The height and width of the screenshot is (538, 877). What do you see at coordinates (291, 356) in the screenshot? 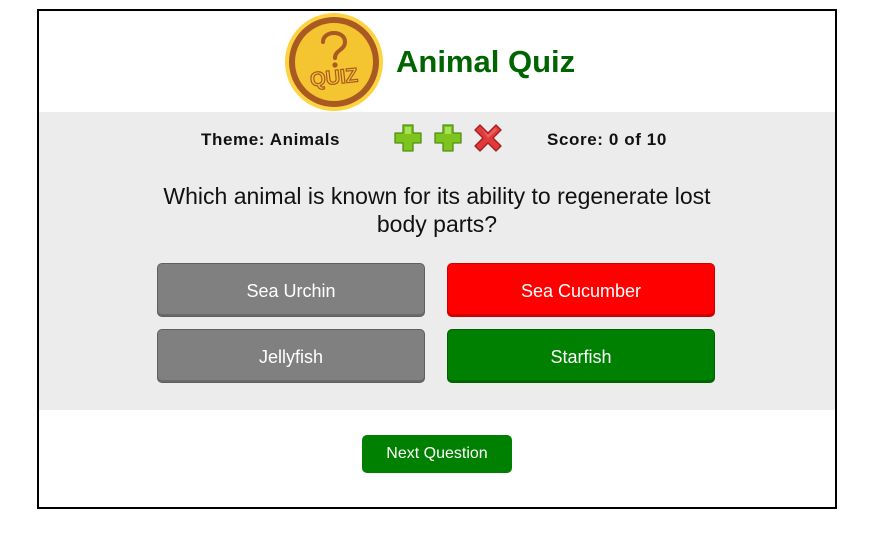
I see `answer-button-jellyfish: Jellyfish` at bounding box center [291, 356].